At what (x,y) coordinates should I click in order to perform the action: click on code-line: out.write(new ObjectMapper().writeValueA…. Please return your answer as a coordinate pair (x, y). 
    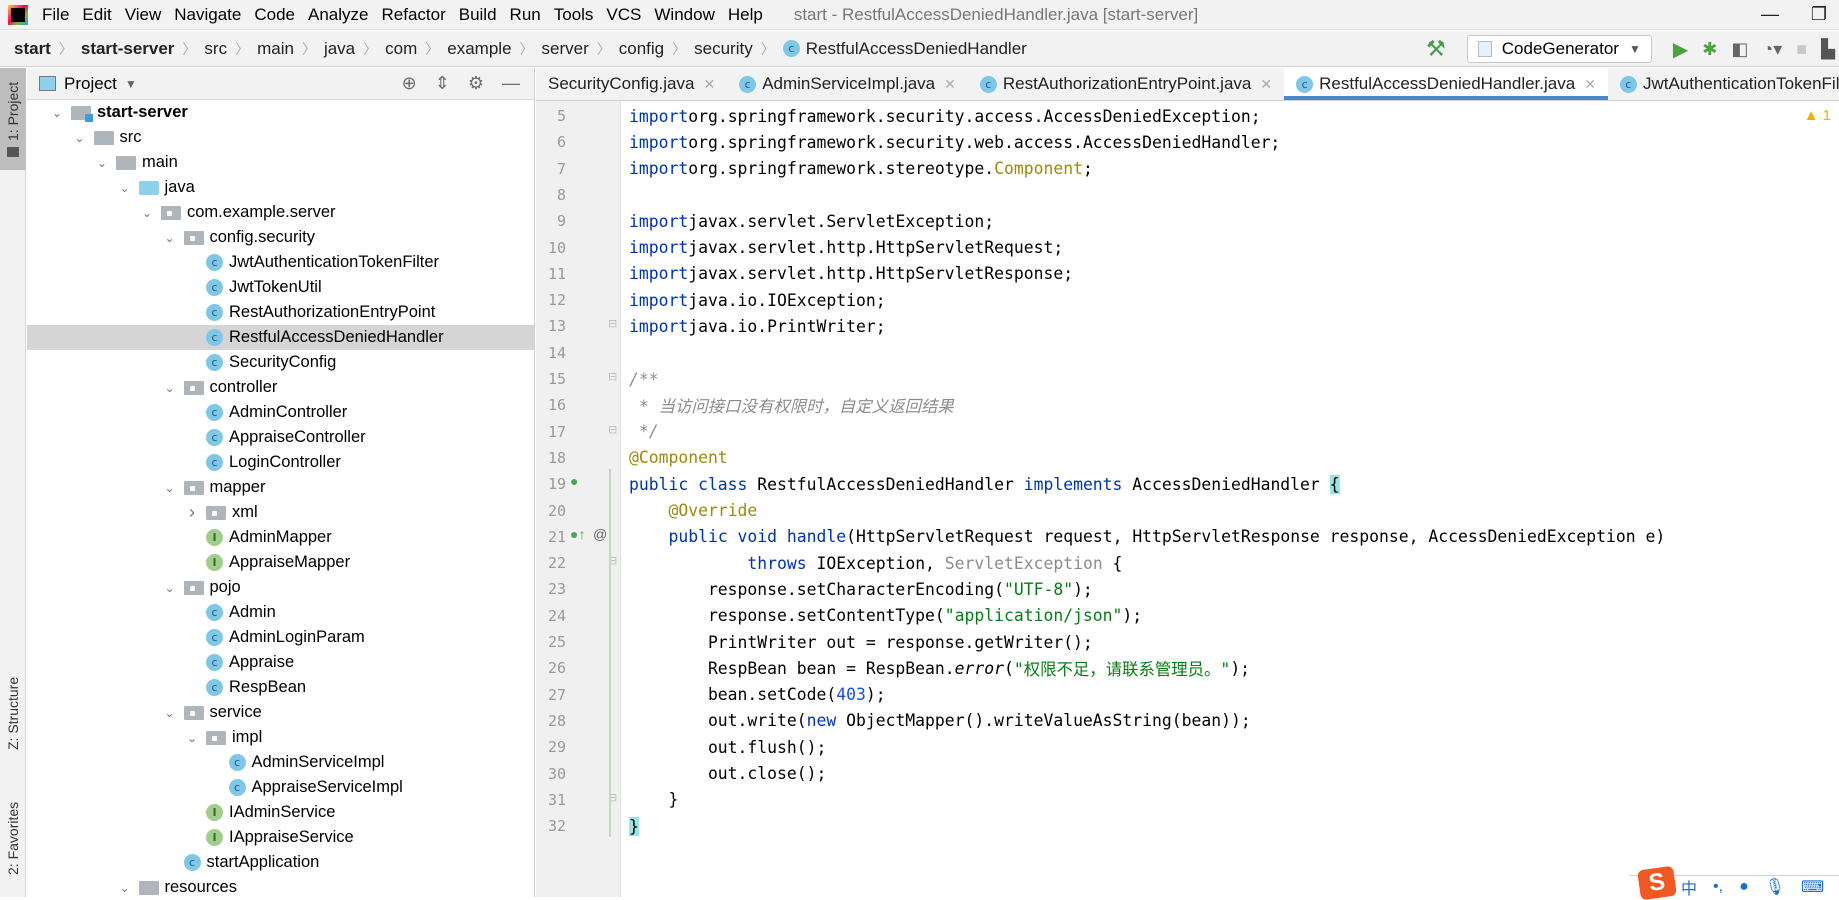
    Looking at the image, I should click on (1230, 721).